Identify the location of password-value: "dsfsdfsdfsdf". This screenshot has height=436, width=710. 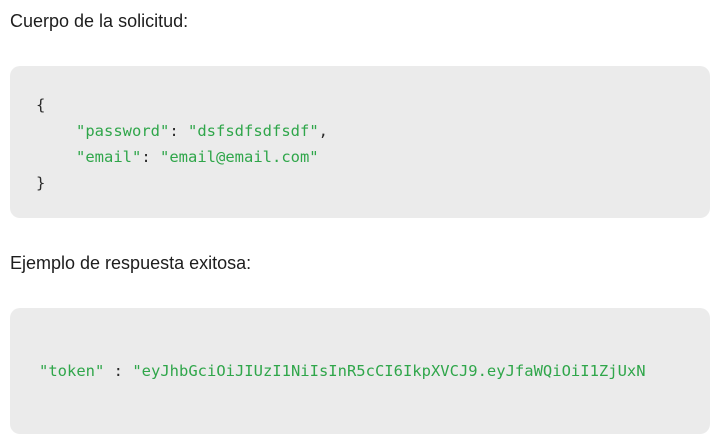
(253, 131).